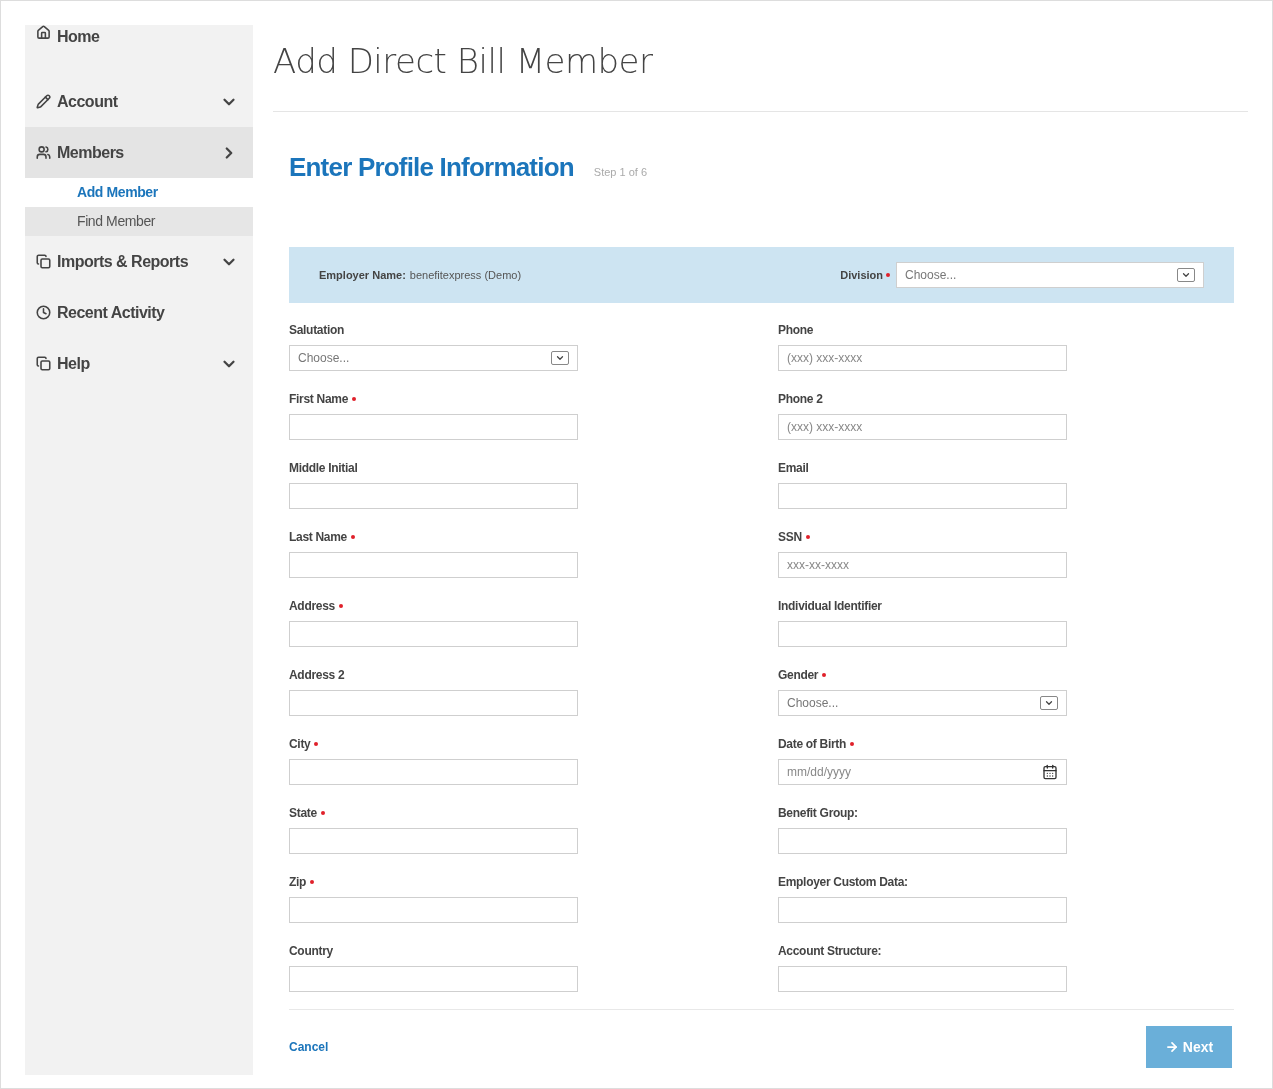 The width and height of the screenshot is (1273, 1089). Describe the element at coordinates (300, 744) in the screenshot. I see `field-label: City` at that location.